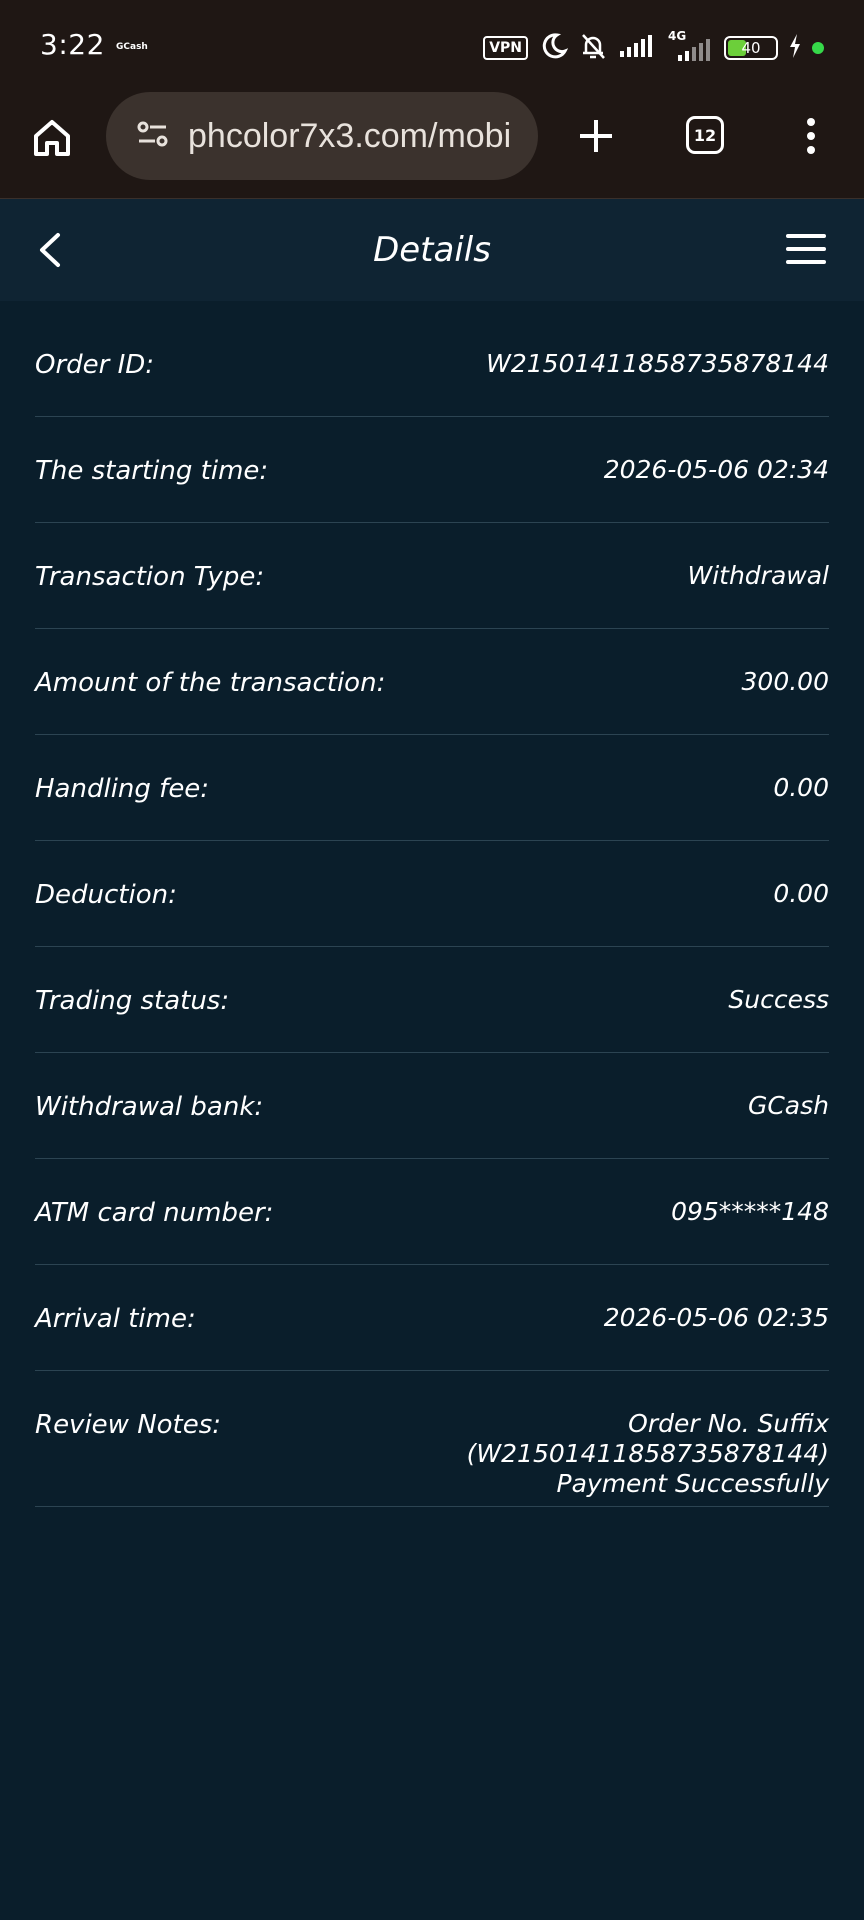  Describe the element at coordinates (122, 789) in the screenshot. I see `detail-label: Handling fee:` at that location.